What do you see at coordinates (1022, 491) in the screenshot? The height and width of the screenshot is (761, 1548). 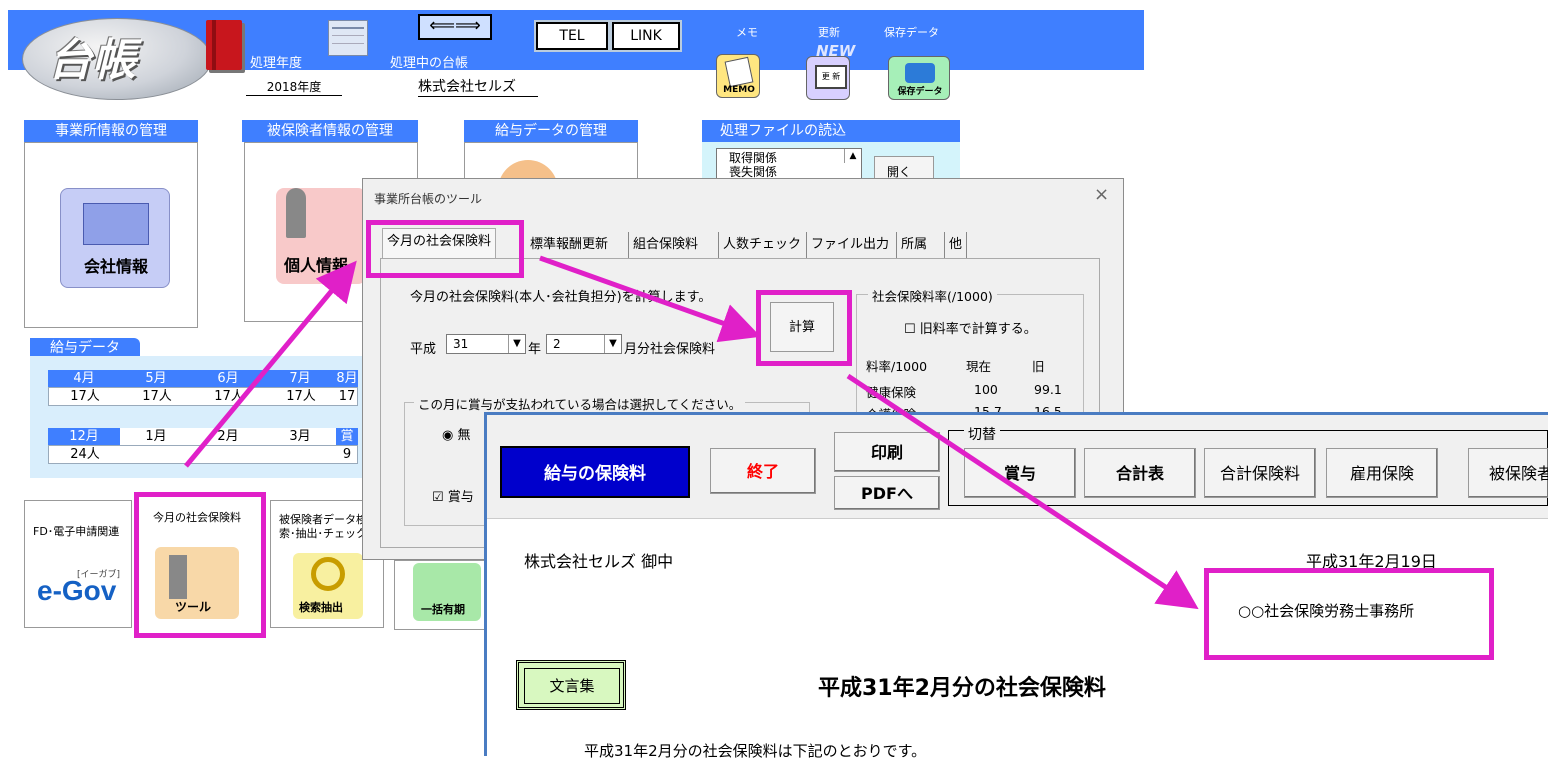 I see `arrow-calc-to-office` at bounding box center [1022, 491].